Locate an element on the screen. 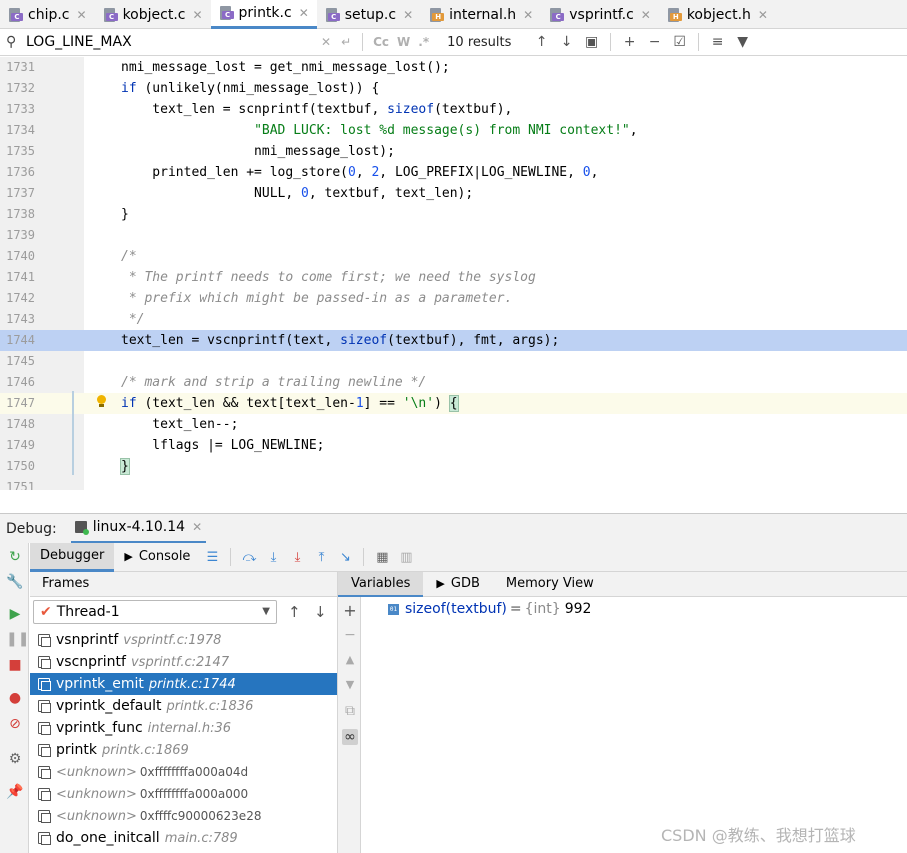 The height and width of the screenshot is (853, 907). tab-console: ▶ Console is located at coordinates (157, 557).